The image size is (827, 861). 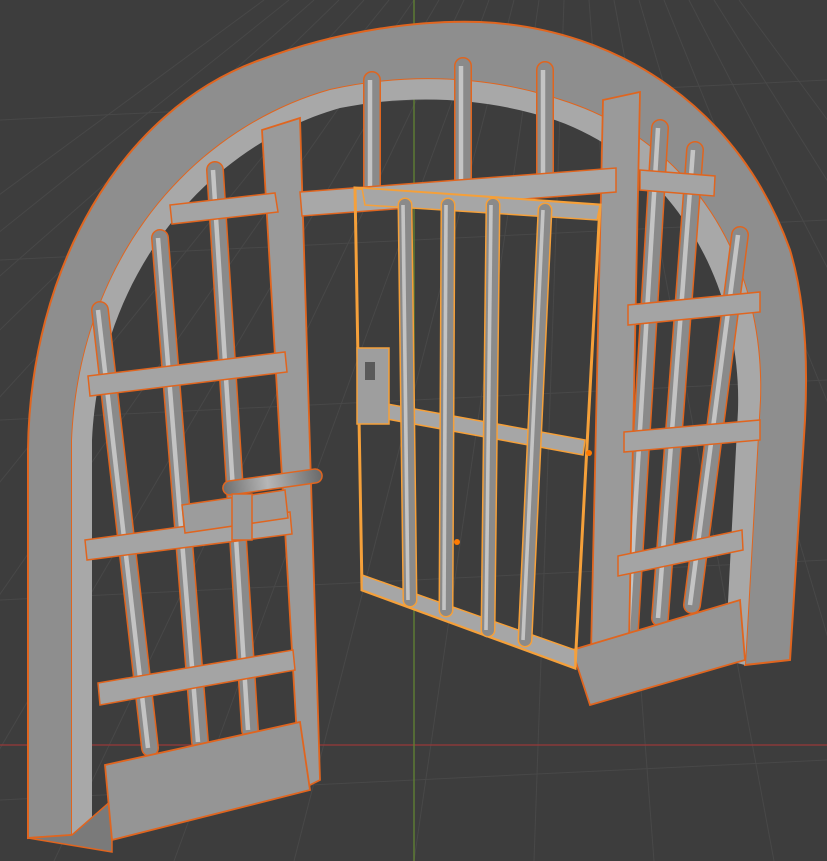 I want to click on padlock-plate, so click(x=373, y=386).